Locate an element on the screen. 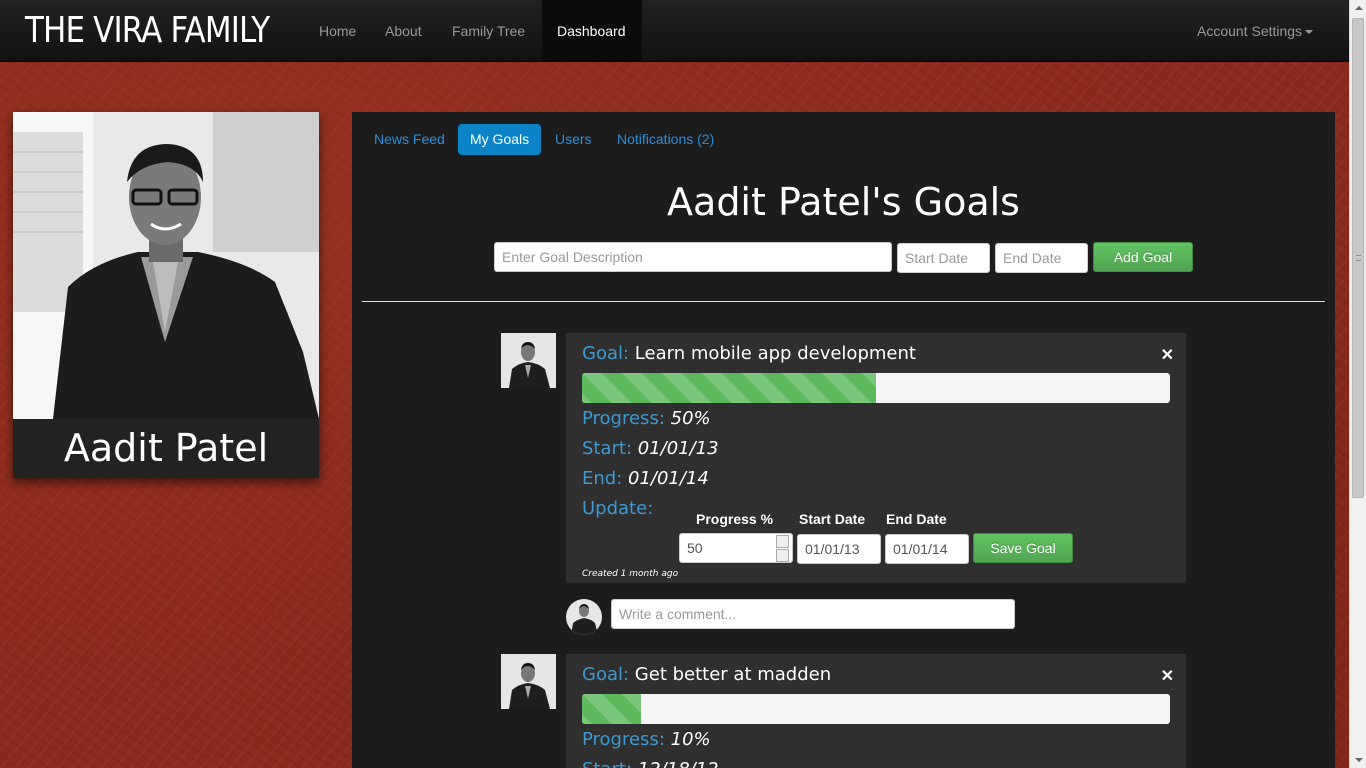 Image resolution: width=1366 pixels, height=768 pixels. caret-down-icon is located at coordinates (1309, 32).